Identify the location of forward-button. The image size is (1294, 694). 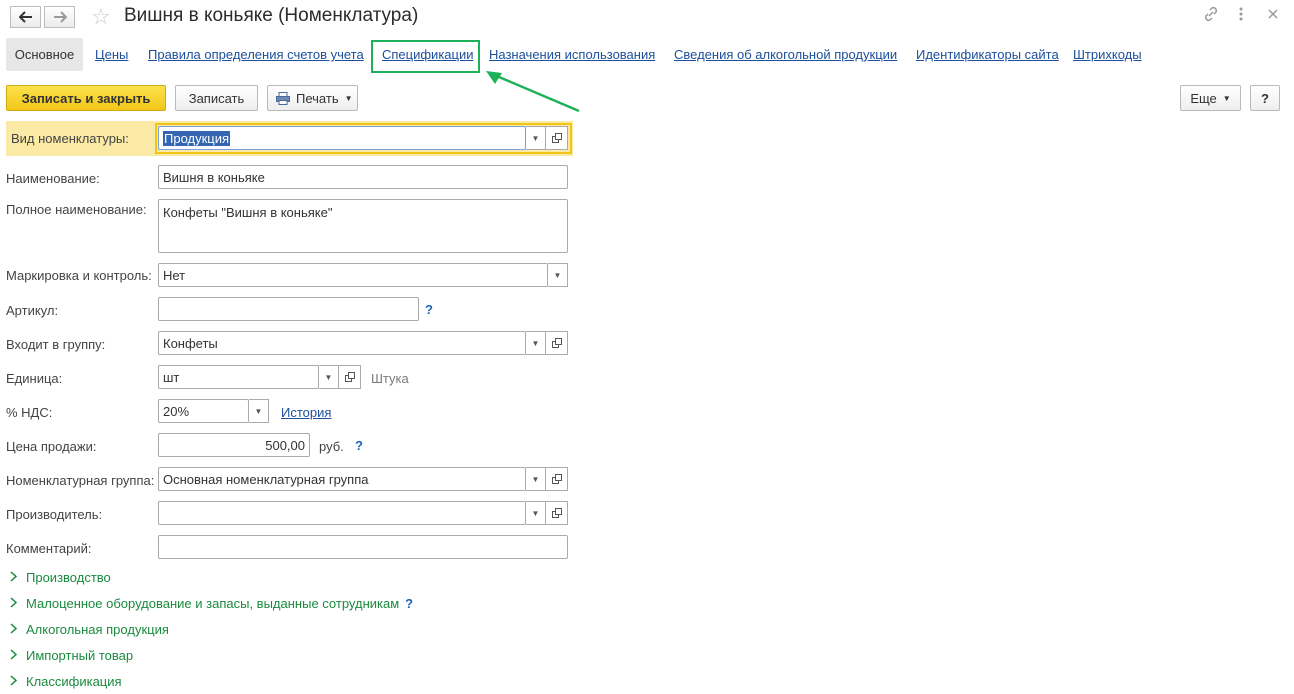
(59, 17).